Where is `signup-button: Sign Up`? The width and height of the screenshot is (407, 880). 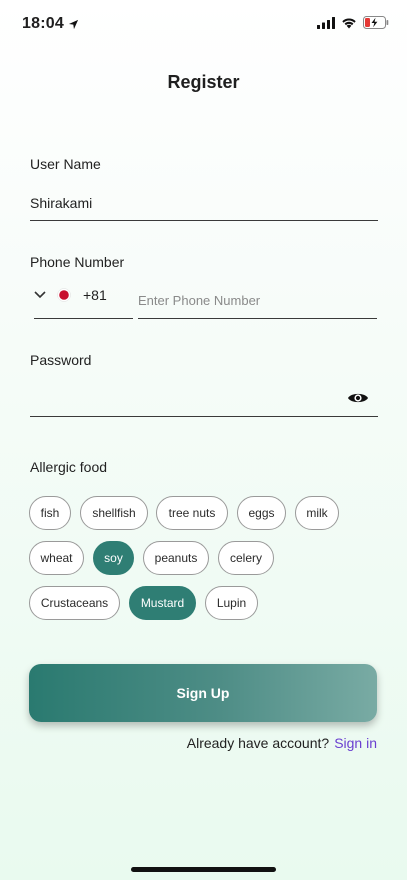
signup-button: Sign Up is located at coordinates (203, 693).